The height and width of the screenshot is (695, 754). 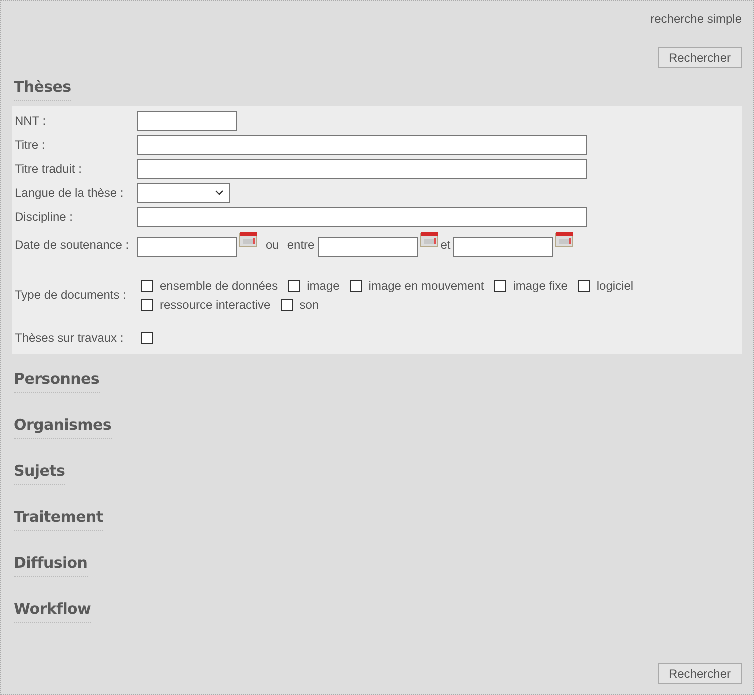 What do you see at coordinates (696, 22) in the screenshot?
I see `simple-search-link: recherche simple` at bounding box center [696, 22].